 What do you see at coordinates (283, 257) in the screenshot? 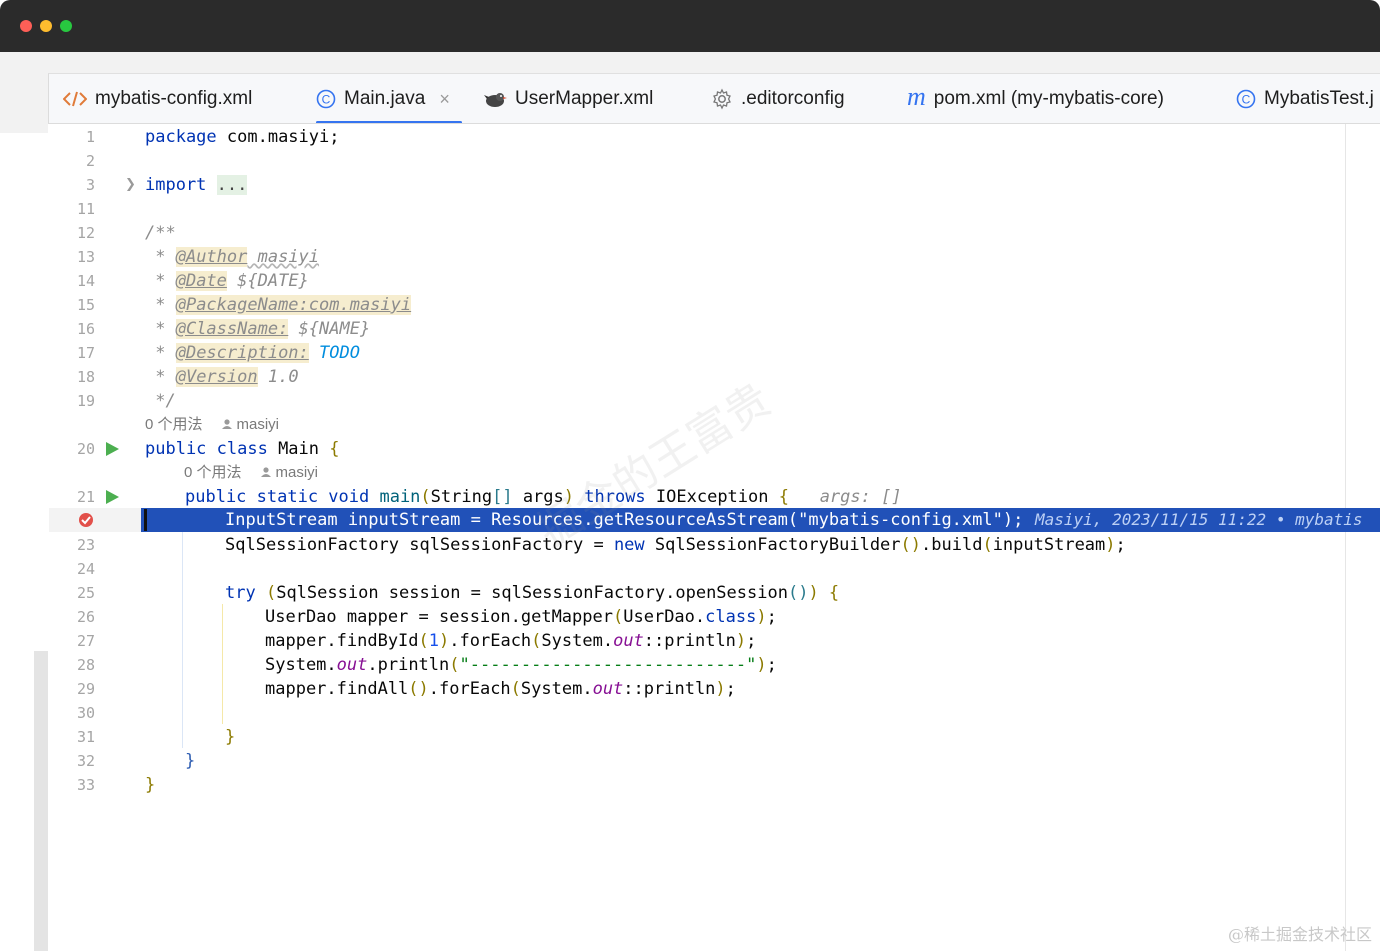
I see `javadoc-value: masiyi` at bounding box center [283, 257].